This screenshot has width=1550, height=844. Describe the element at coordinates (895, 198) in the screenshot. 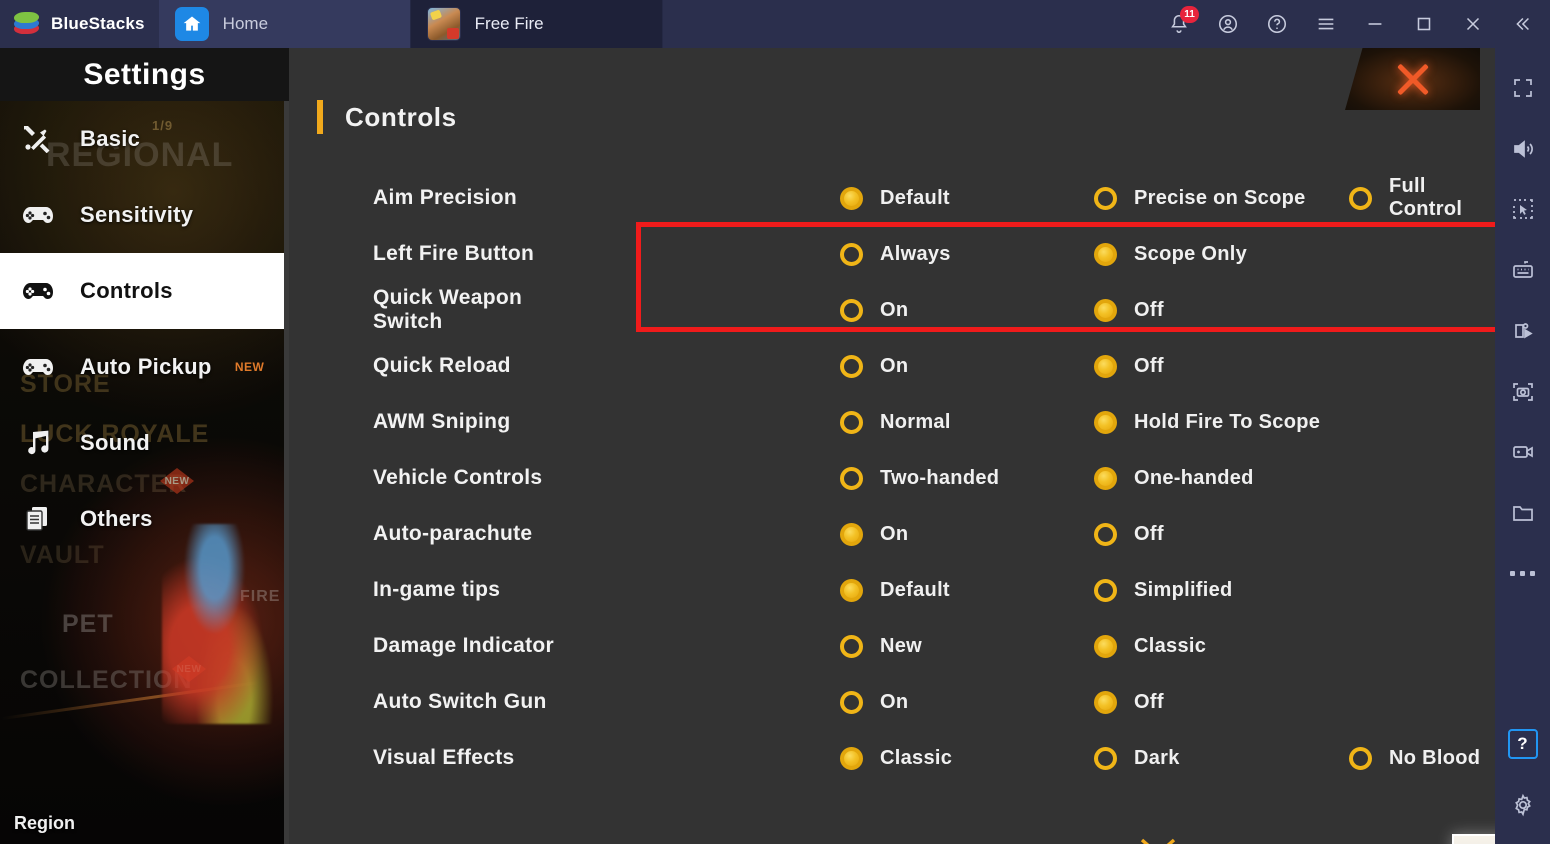

I see `option-aim-default: Default` at that location.